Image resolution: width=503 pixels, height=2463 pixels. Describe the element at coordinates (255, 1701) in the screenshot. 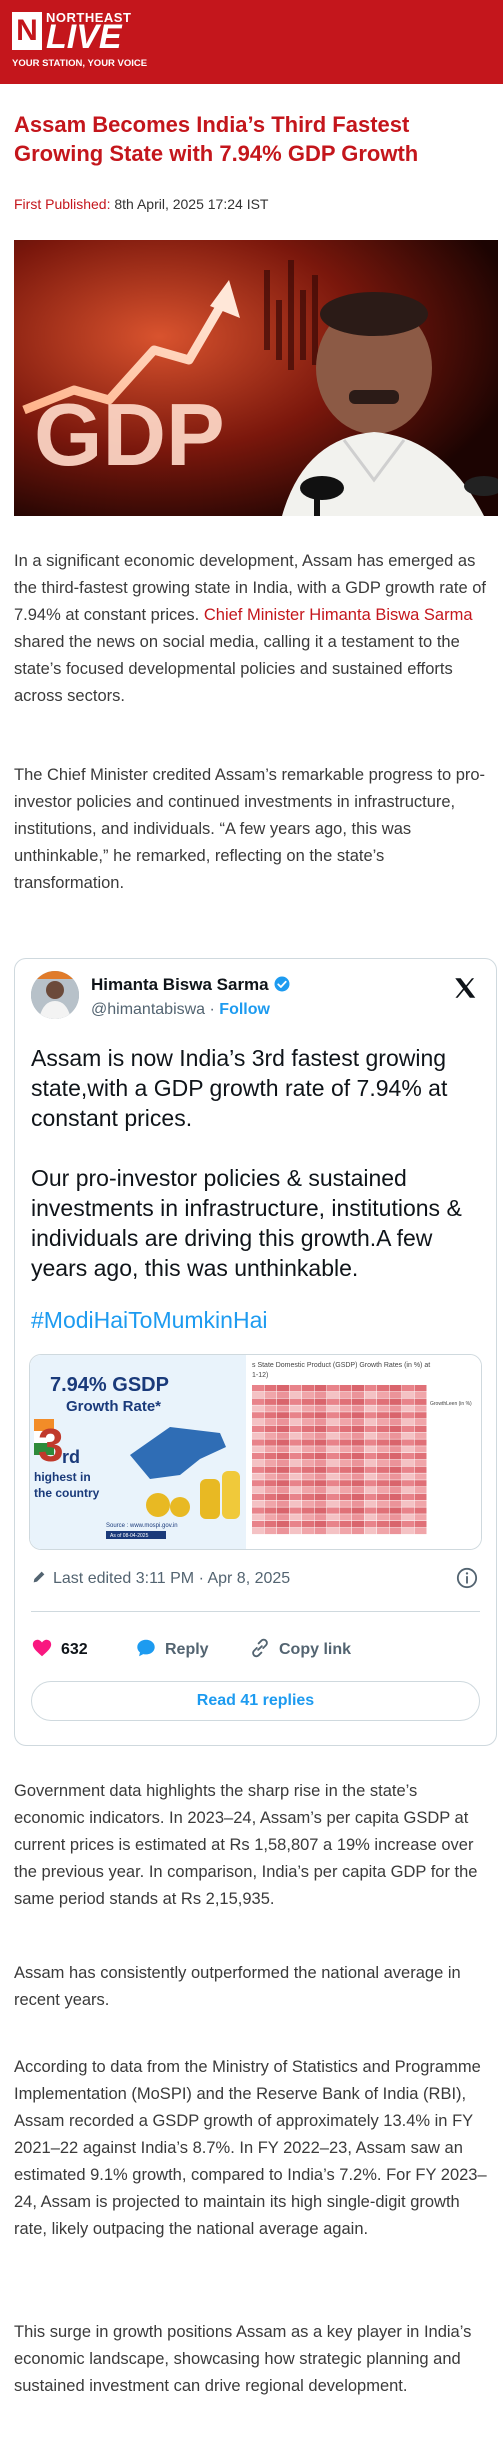

I see `read-replies-button: Read 41 replies` at that location.